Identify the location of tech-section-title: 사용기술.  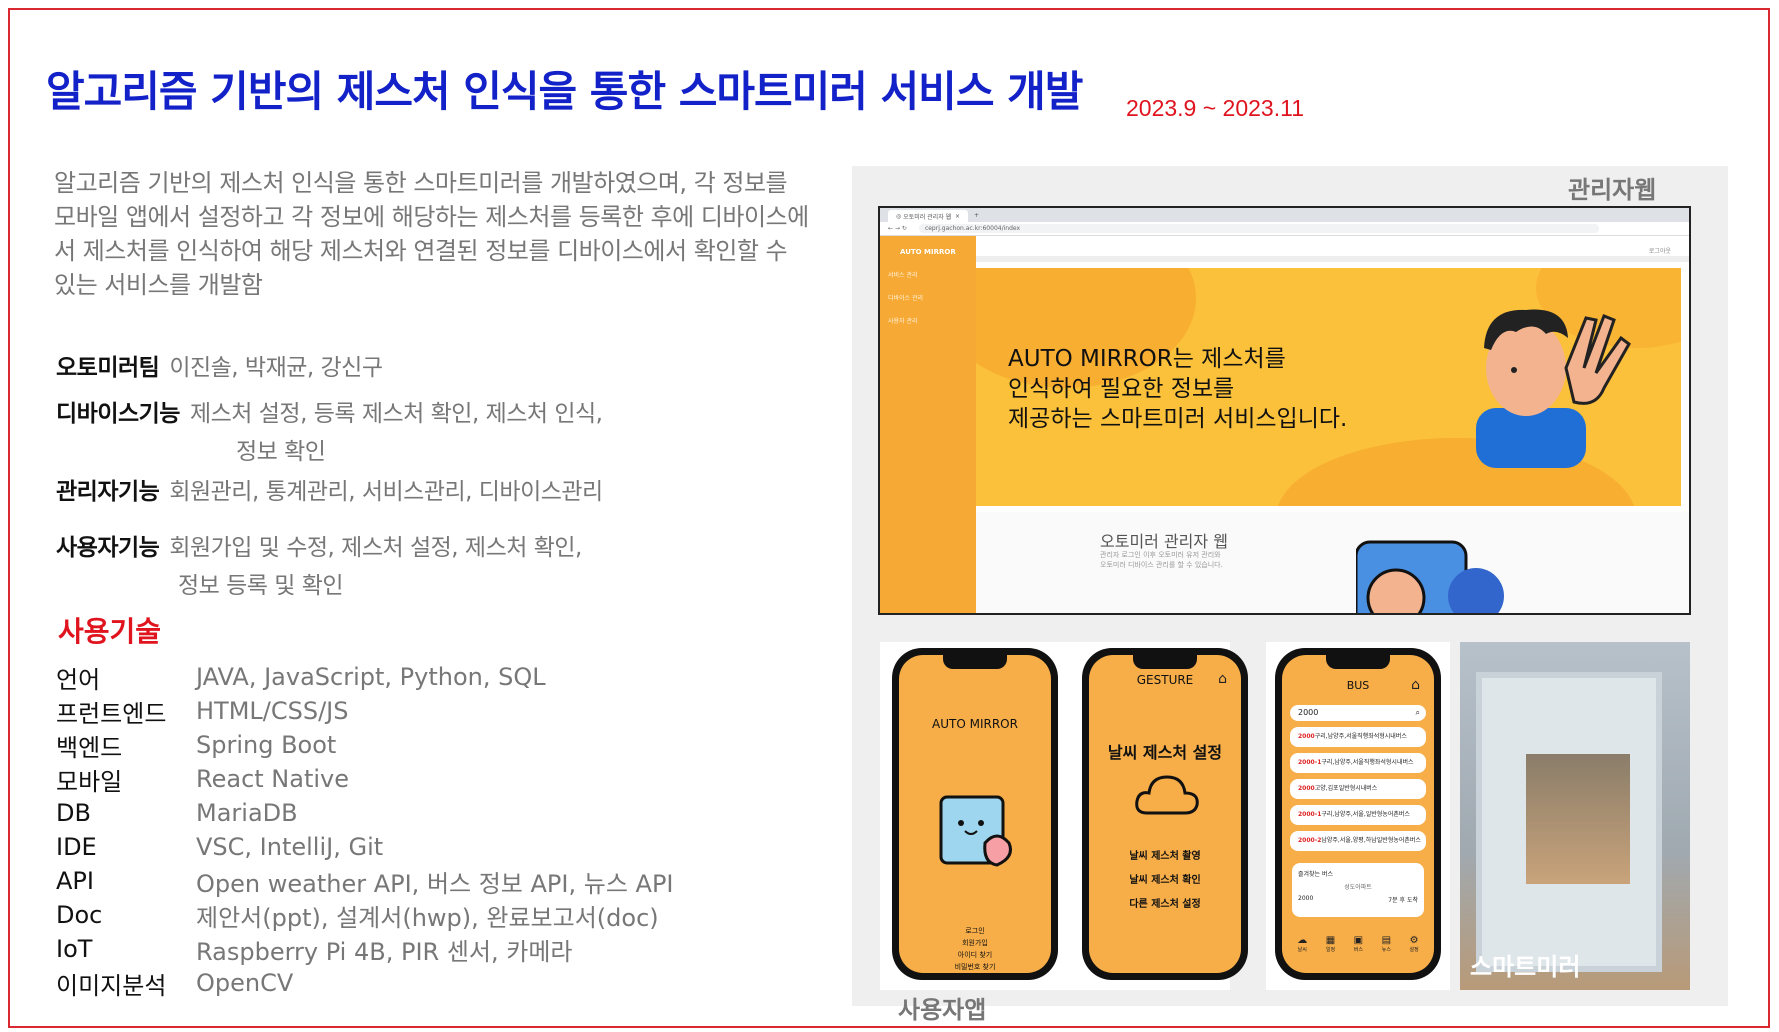
(110, 631).